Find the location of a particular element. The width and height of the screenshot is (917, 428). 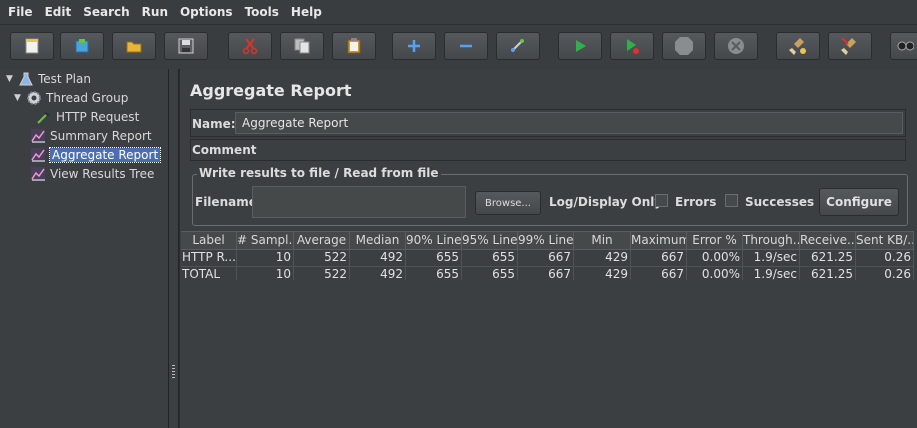

tree-item-thread-group: ▼ Thread Group is located at coordinates (71, 98).